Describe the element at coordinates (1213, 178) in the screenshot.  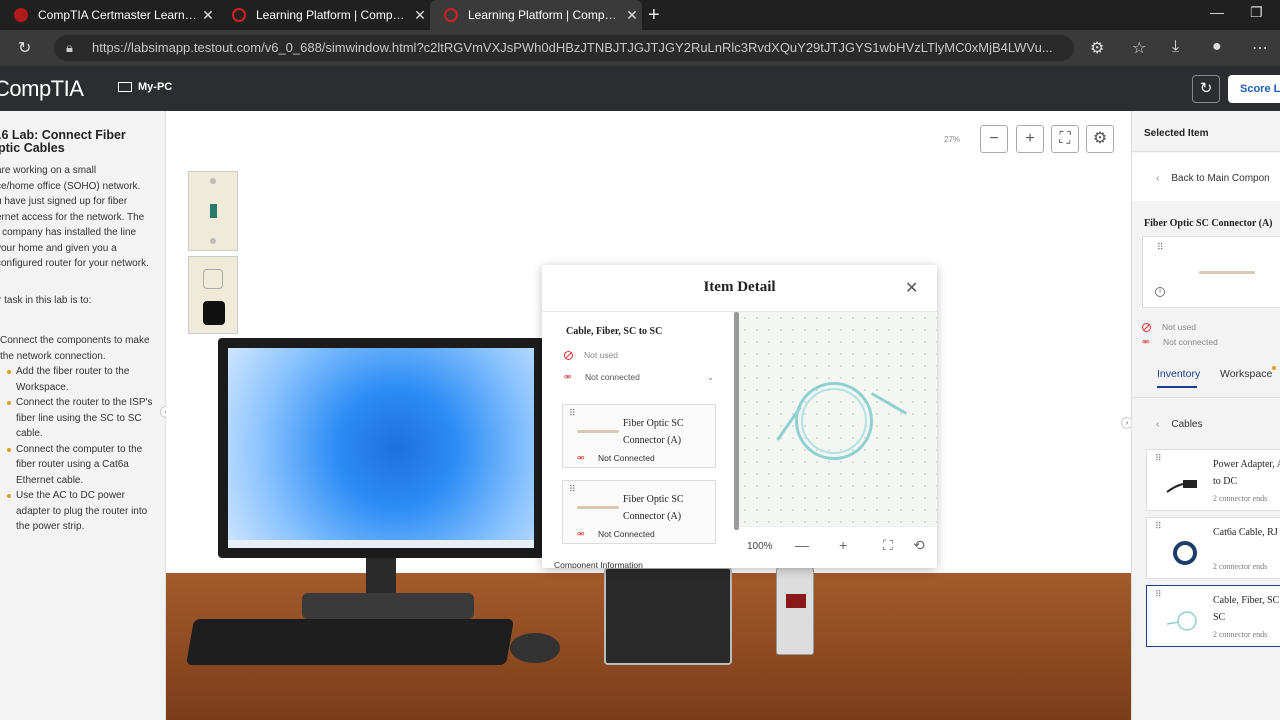
I see `back-to-main-component-link: ‹ Back to Main Compon` at that location.